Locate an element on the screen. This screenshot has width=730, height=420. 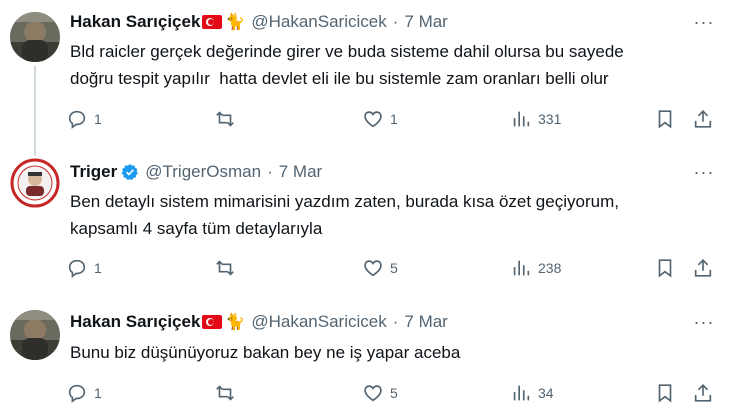
views-button: 34 is located at coordinates (532, 393).